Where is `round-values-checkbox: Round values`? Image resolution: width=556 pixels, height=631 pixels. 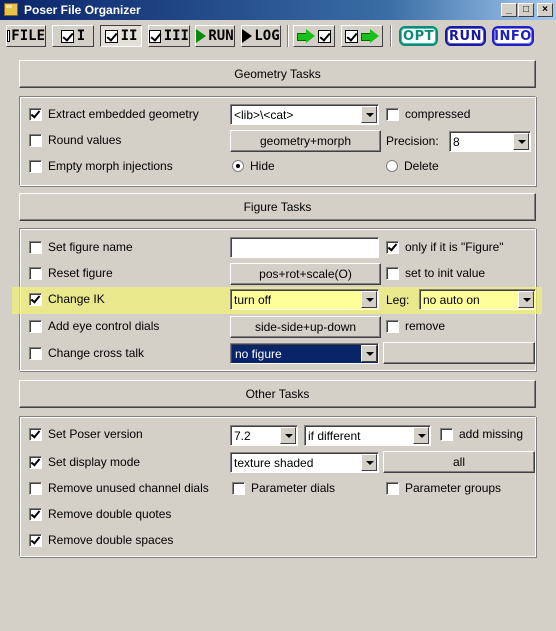 round-values-checkbox: Round values is located at coordinates (75, 140).